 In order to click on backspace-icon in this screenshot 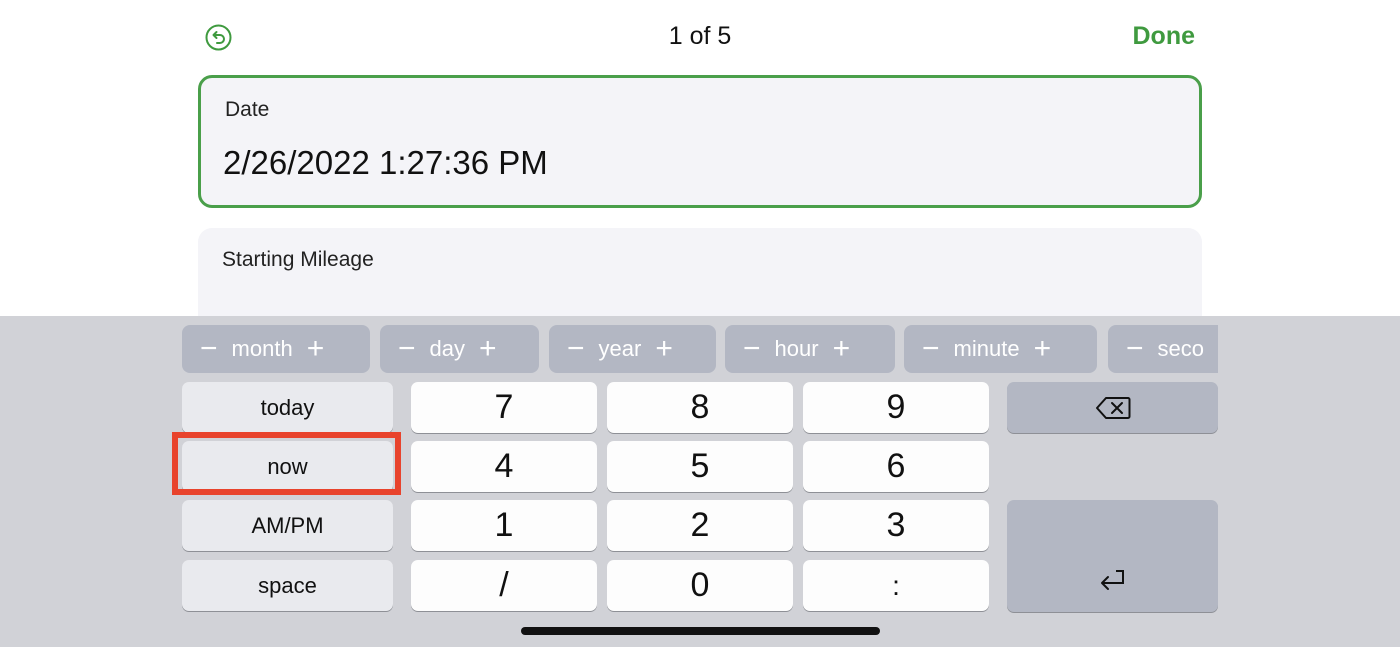, I will do `click(1112, 407)`.